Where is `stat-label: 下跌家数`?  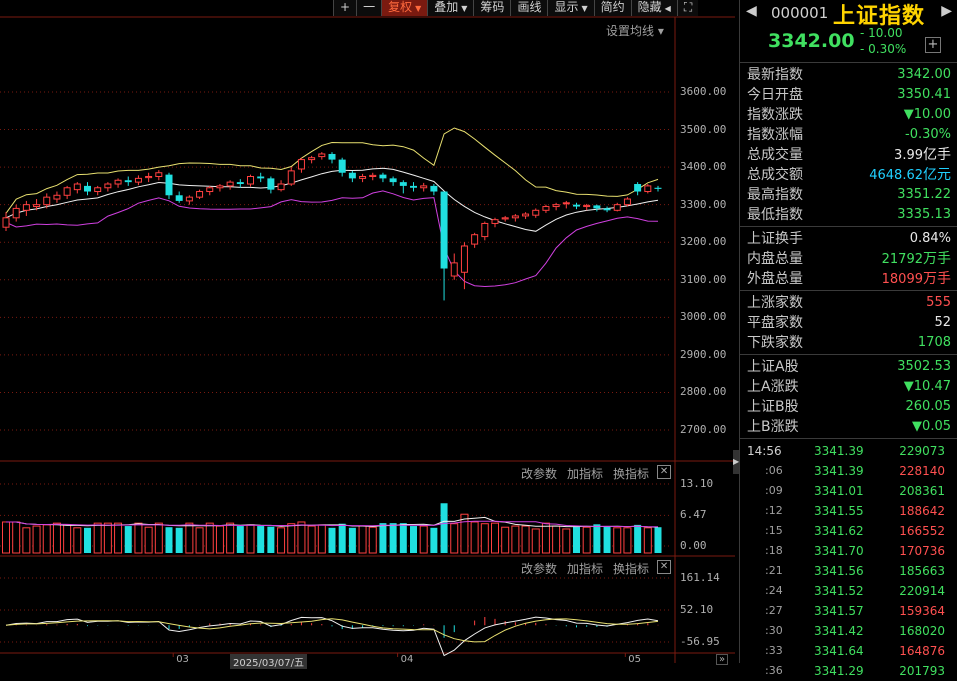 stat-label: 下跌家数 is located at coordinates (775, 343).